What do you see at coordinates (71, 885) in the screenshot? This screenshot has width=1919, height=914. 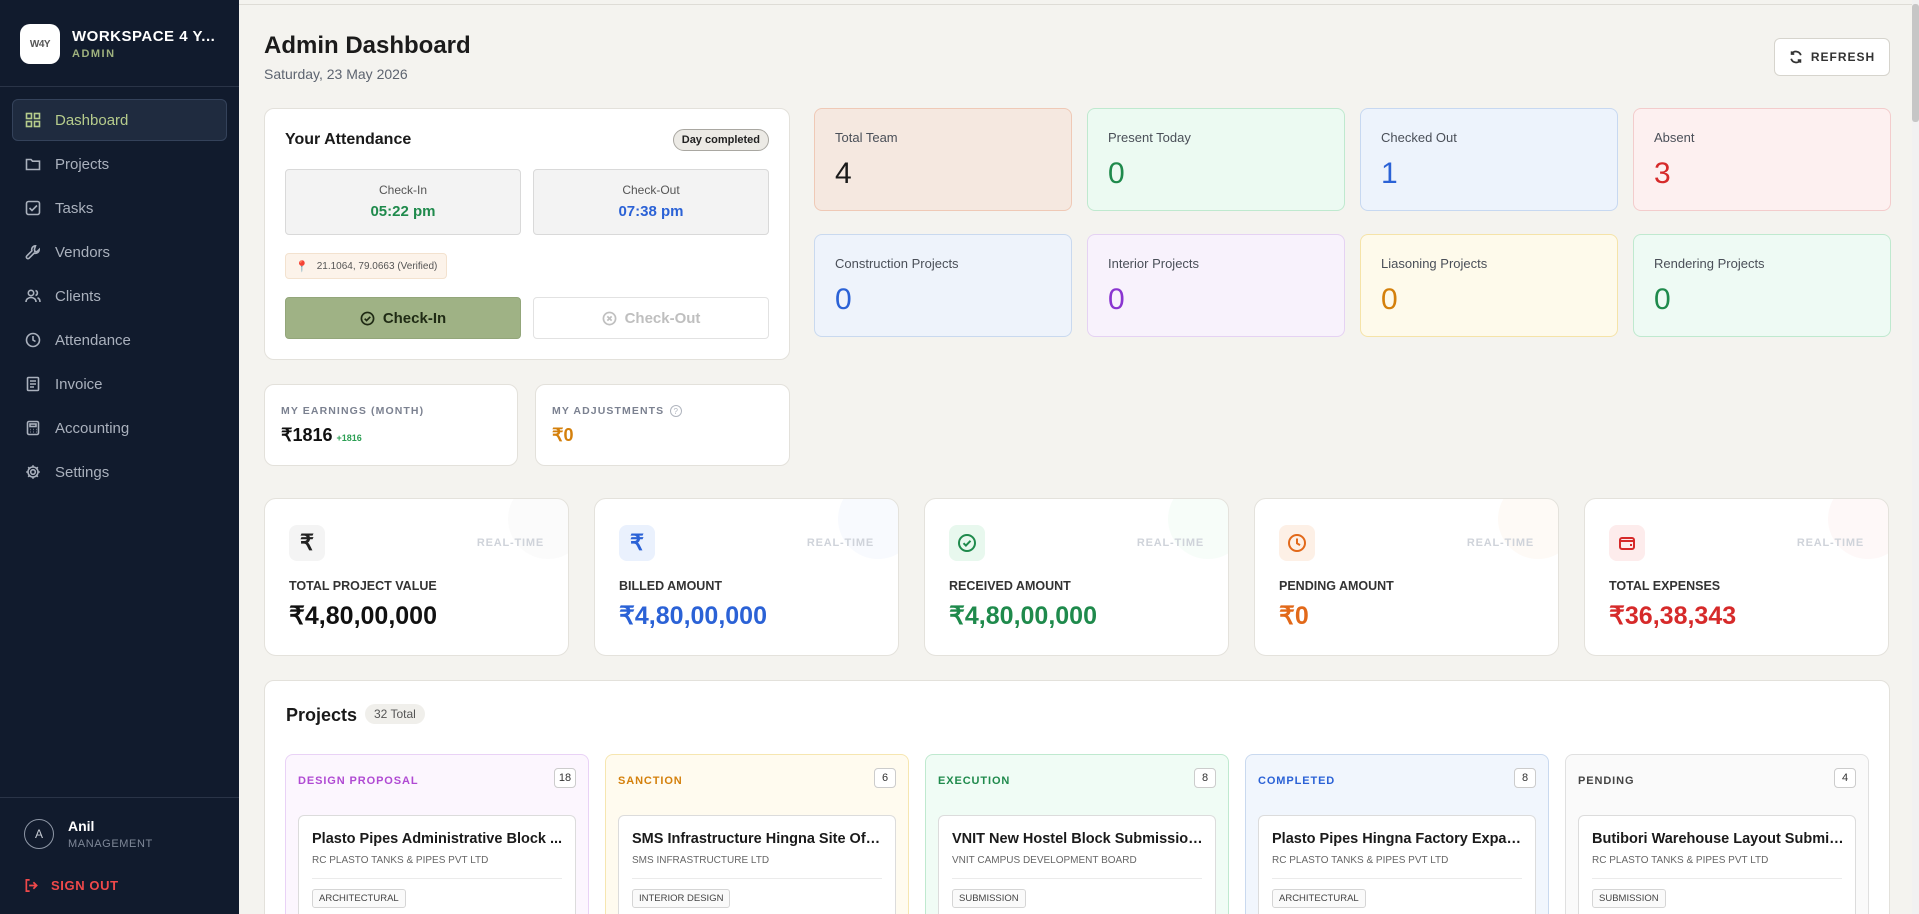 I see `sign-out-button: SIGN OUT` at bounding box center [71, 885].